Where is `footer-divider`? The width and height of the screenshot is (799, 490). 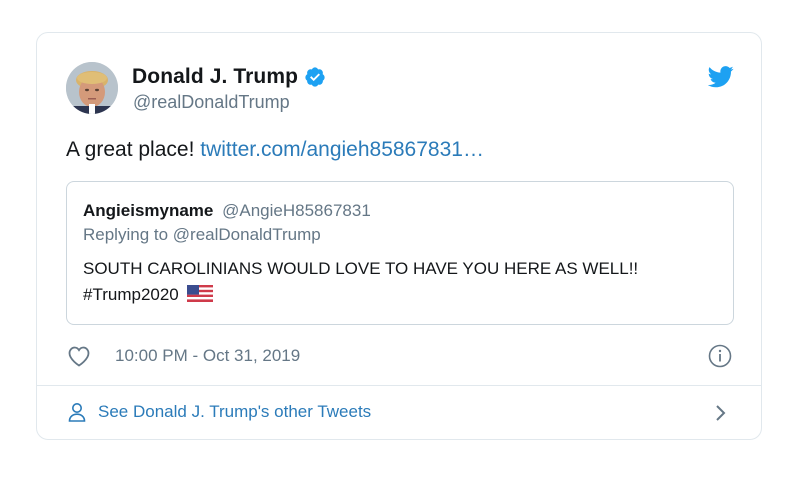 footer-divider is located at coordinates (399, 385).